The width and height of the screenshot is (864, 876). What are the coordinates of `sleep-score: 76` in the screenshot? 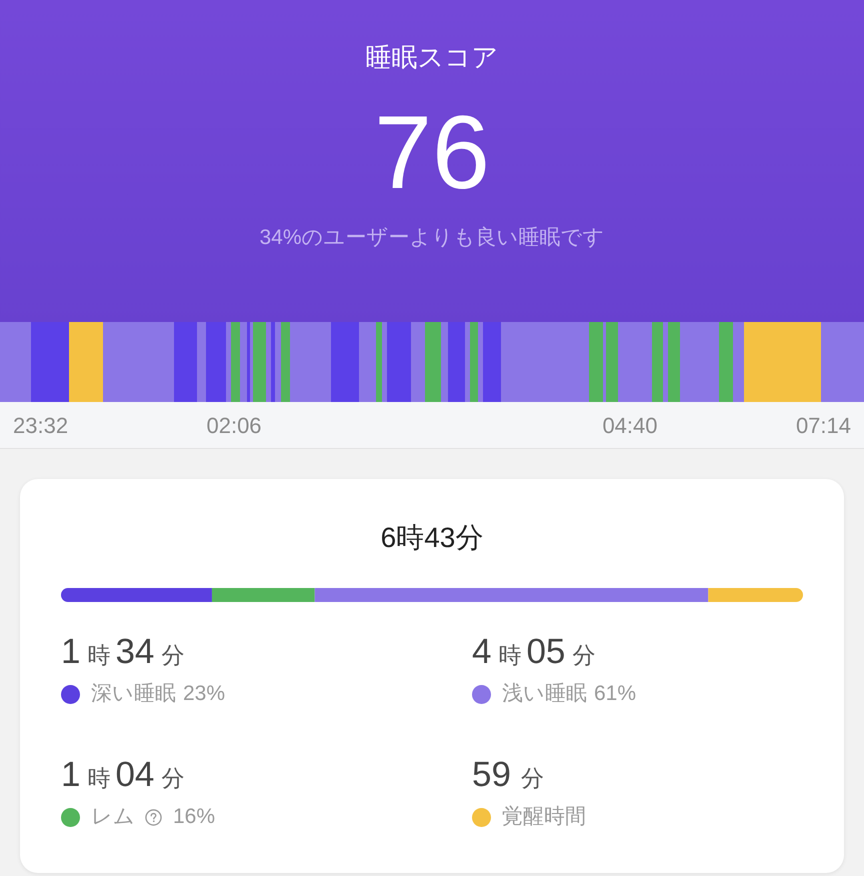 It's located at (432, 153).